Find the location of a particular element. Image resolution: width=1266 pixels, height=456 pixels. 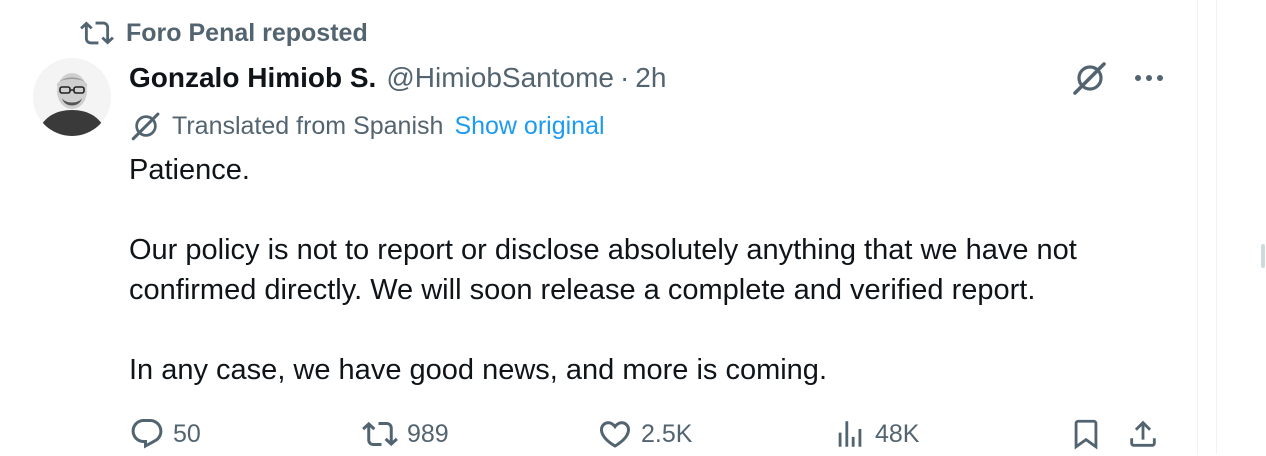

post-header: Gonzalo Himiob S. @HimiobSantome · 2h is located at coordinates (397, 78).